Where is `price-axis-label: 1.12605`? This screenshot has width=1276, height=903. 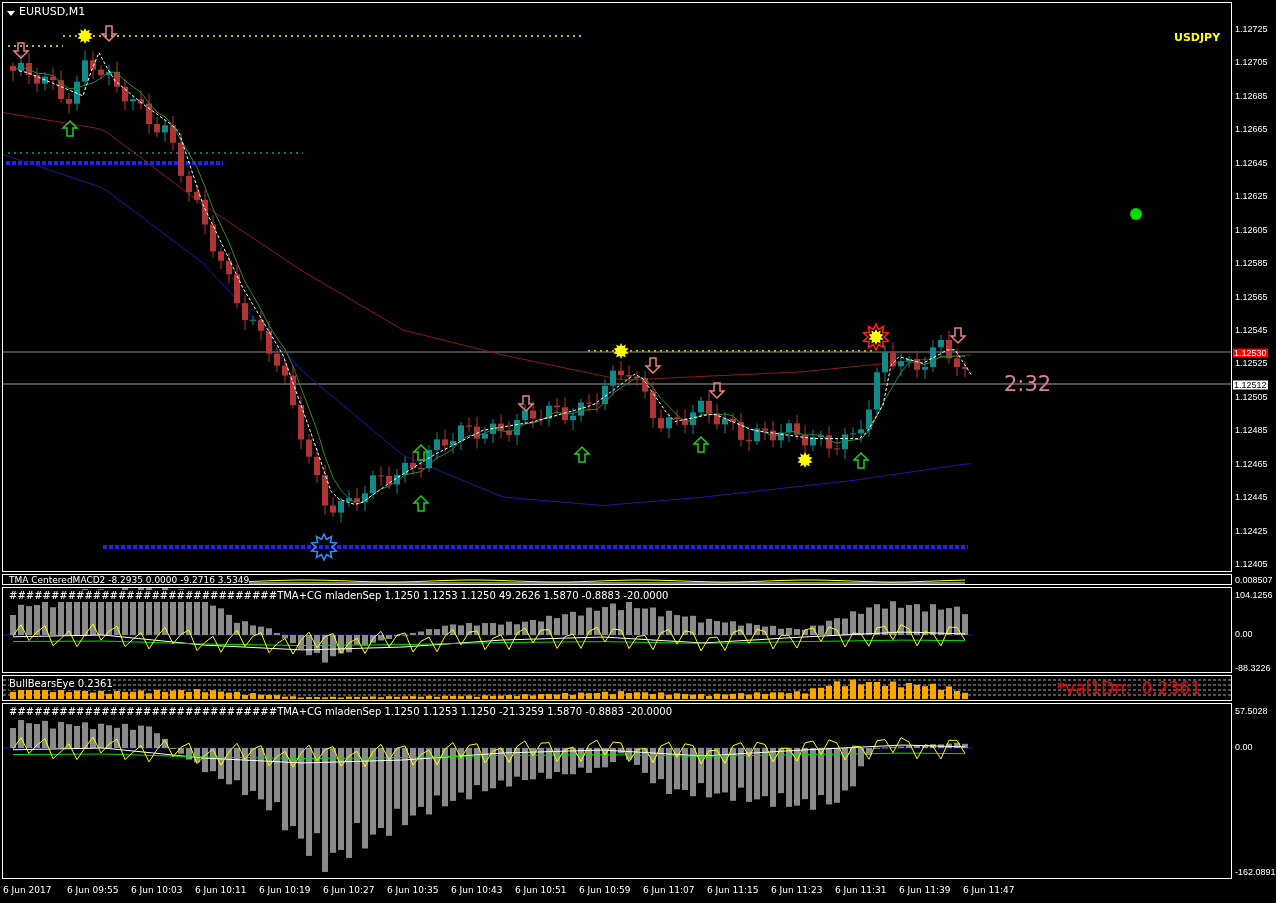 price-axis-label: 1.12605 is located at coordinates (1251, 229).